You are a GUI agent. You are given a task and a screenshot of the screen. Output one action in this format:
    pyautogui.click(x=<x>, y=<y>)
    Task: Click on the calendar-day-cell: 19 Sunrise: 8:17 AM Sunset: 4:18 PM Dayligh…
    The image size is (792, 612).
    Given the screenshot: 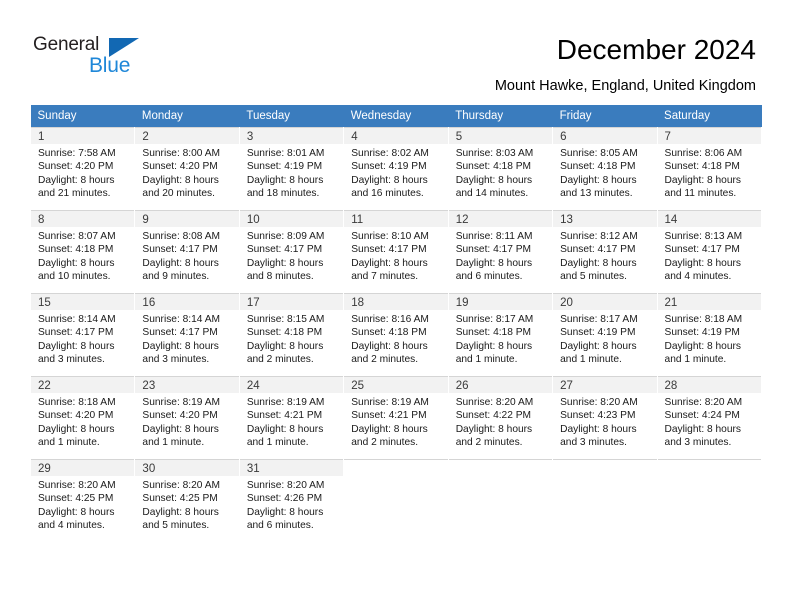 What is the action you would take?
    pyautogui.click(x=500, y=335)
    